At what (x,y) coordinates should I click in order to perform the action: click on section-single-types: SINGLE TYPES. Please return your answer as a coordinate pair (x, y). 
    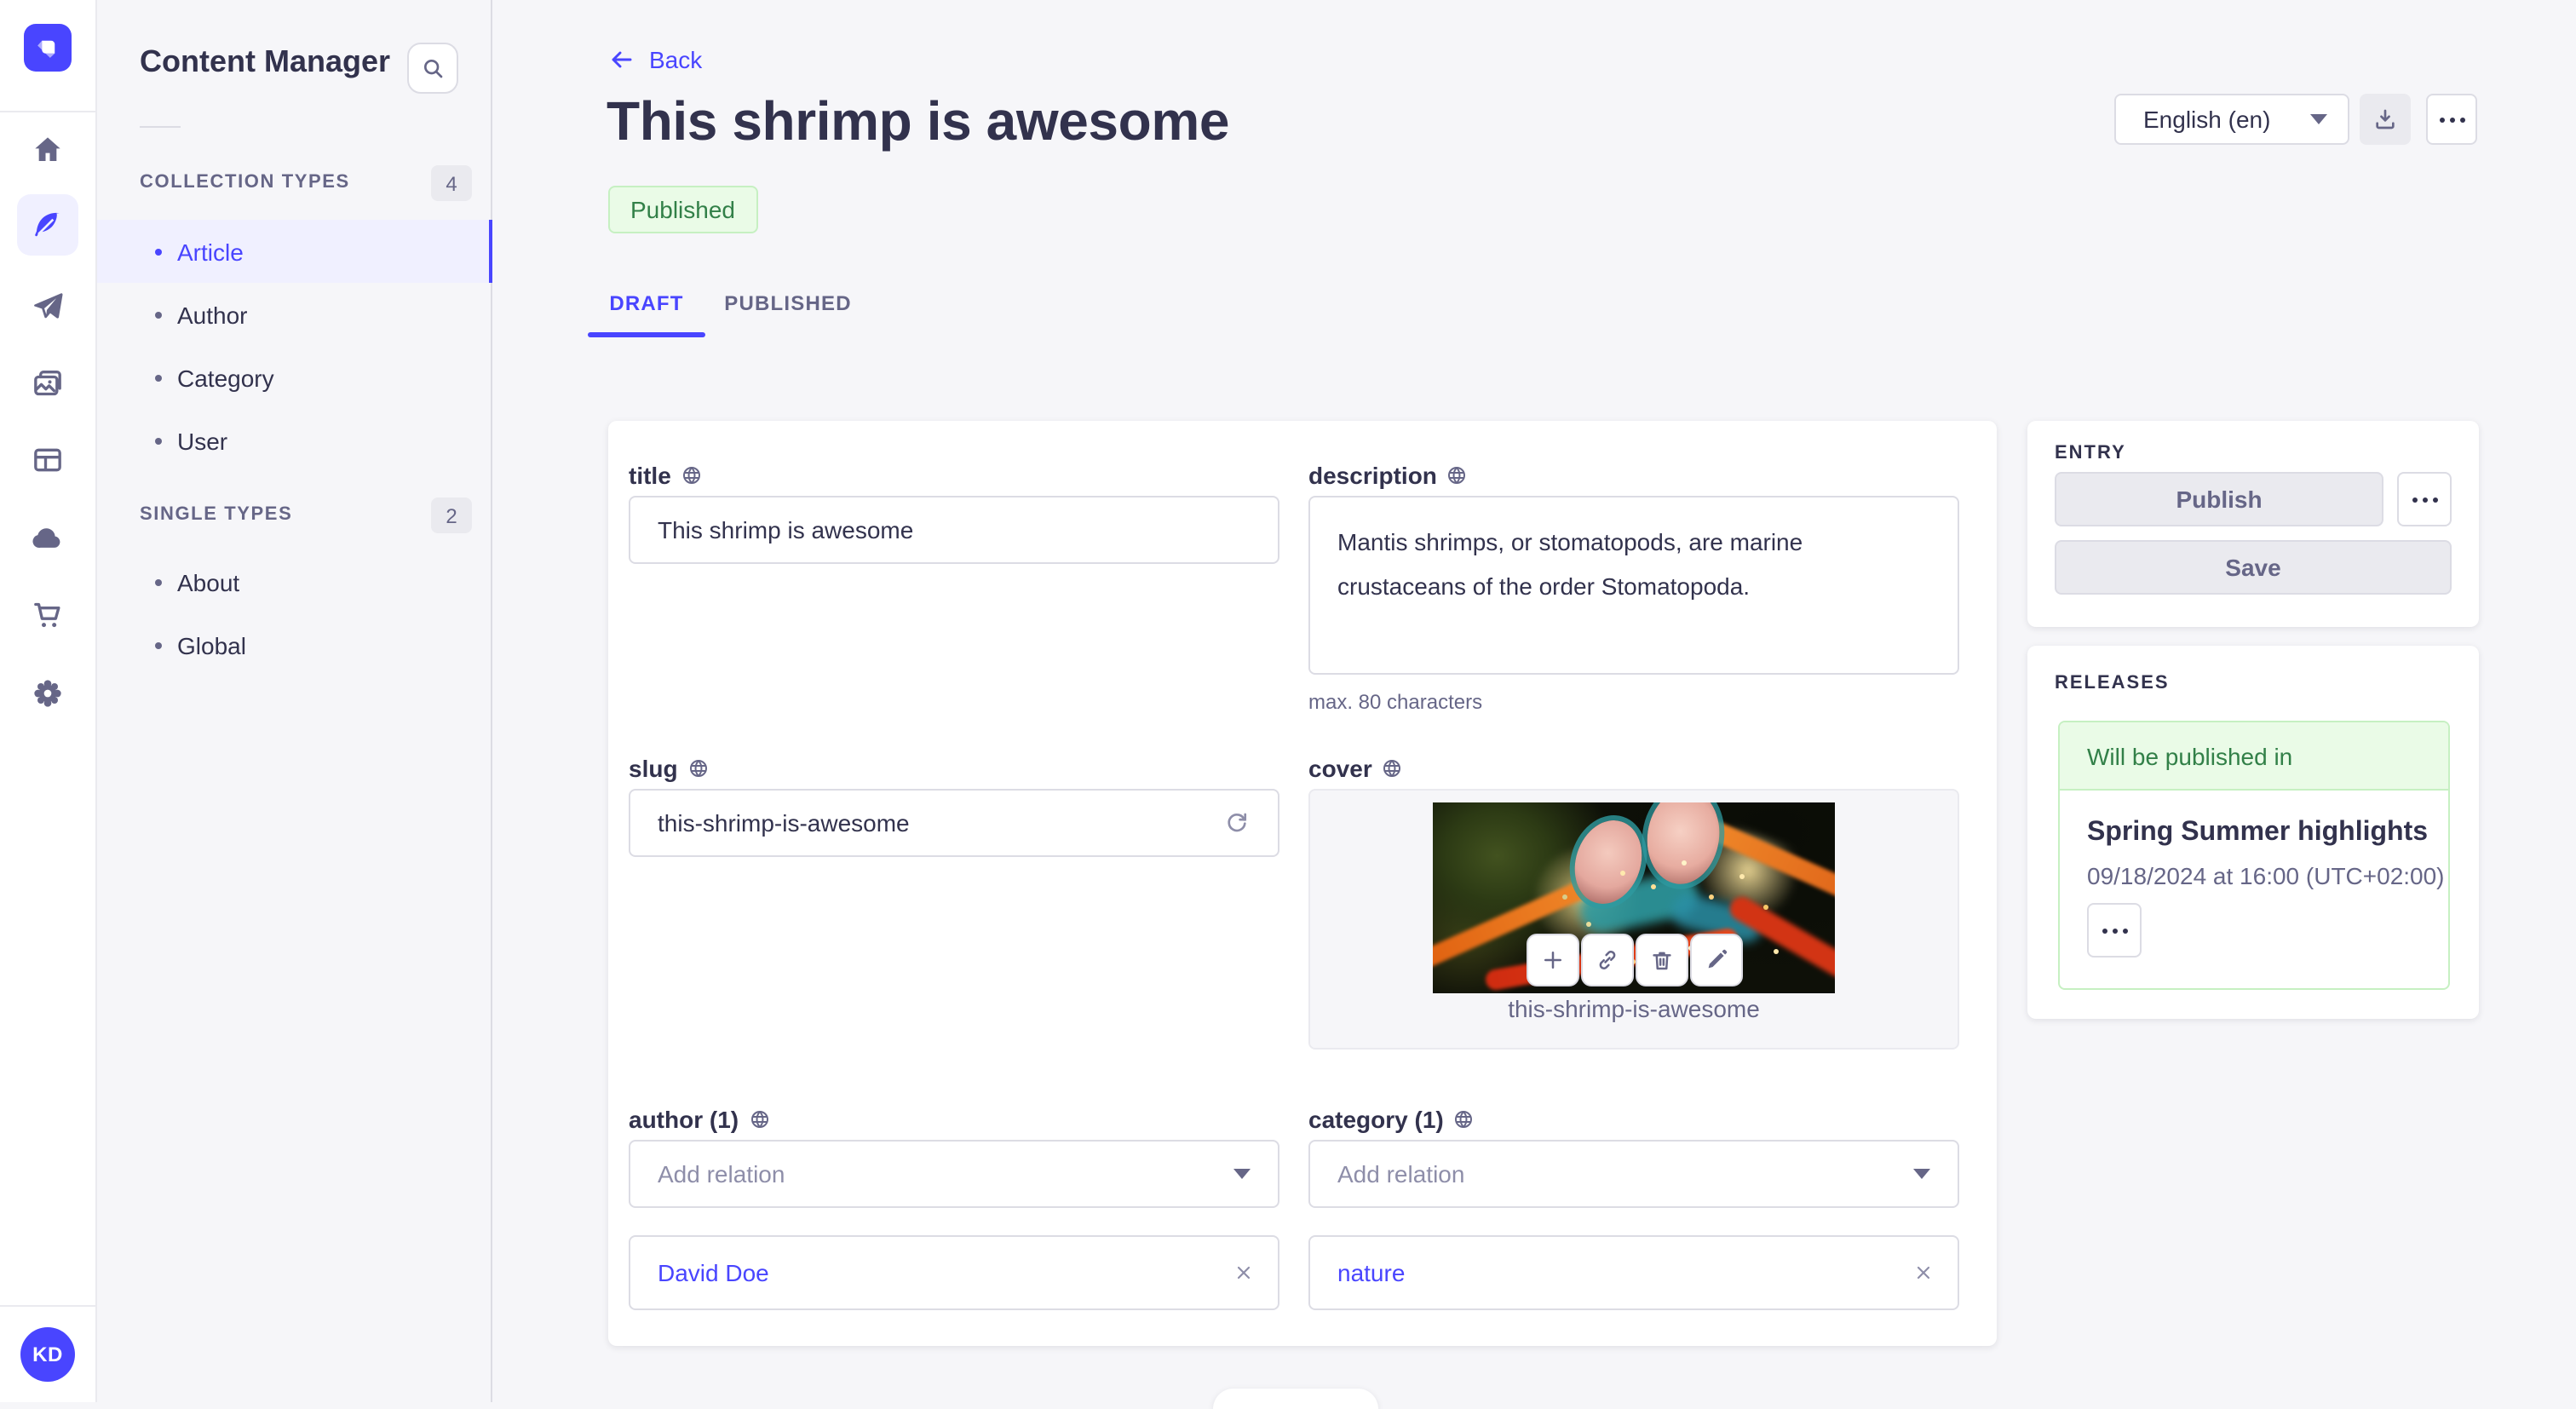
    Looking at the image, I should click on (217, 514).